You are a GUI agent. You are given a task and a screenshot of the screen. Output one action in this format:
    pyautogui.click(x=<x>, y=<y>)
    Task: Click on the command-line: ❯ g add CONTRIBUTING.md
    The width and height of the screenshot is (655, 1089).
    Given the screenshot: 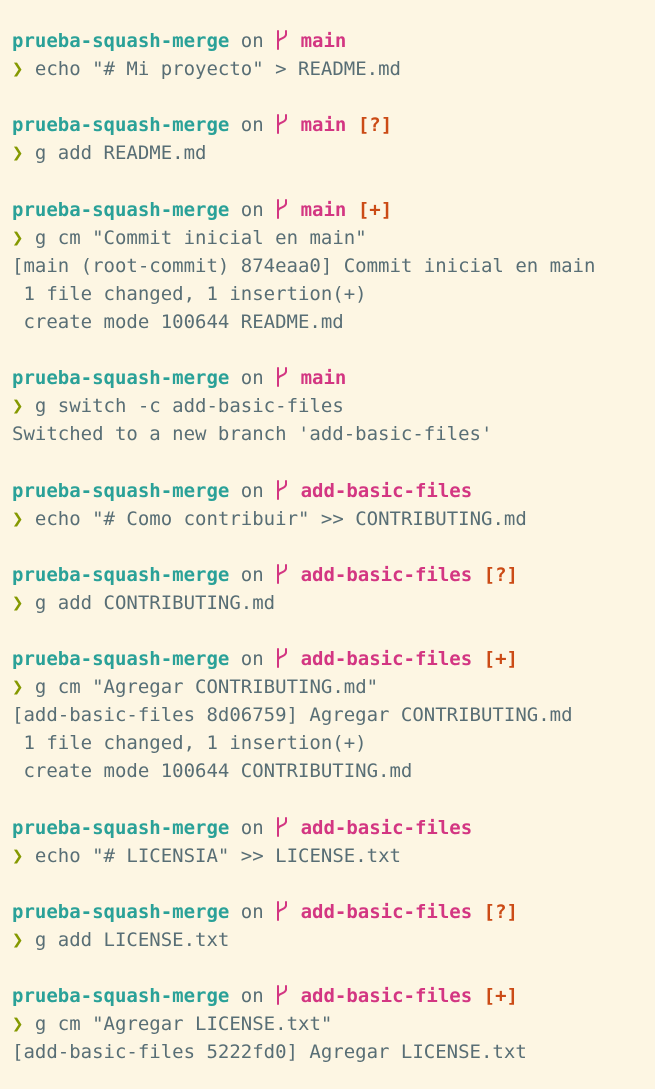 What is the action you would take?
    pyautogui.click(x=333, y=603)
    